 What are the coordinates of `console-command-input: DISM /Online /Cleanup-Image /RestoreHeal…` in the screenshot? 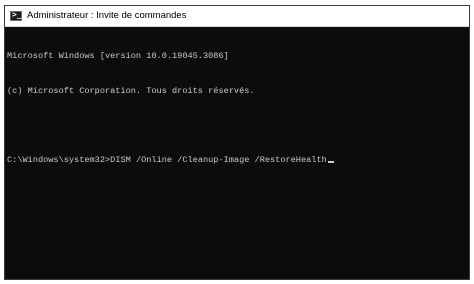 It's located at (218, 160).